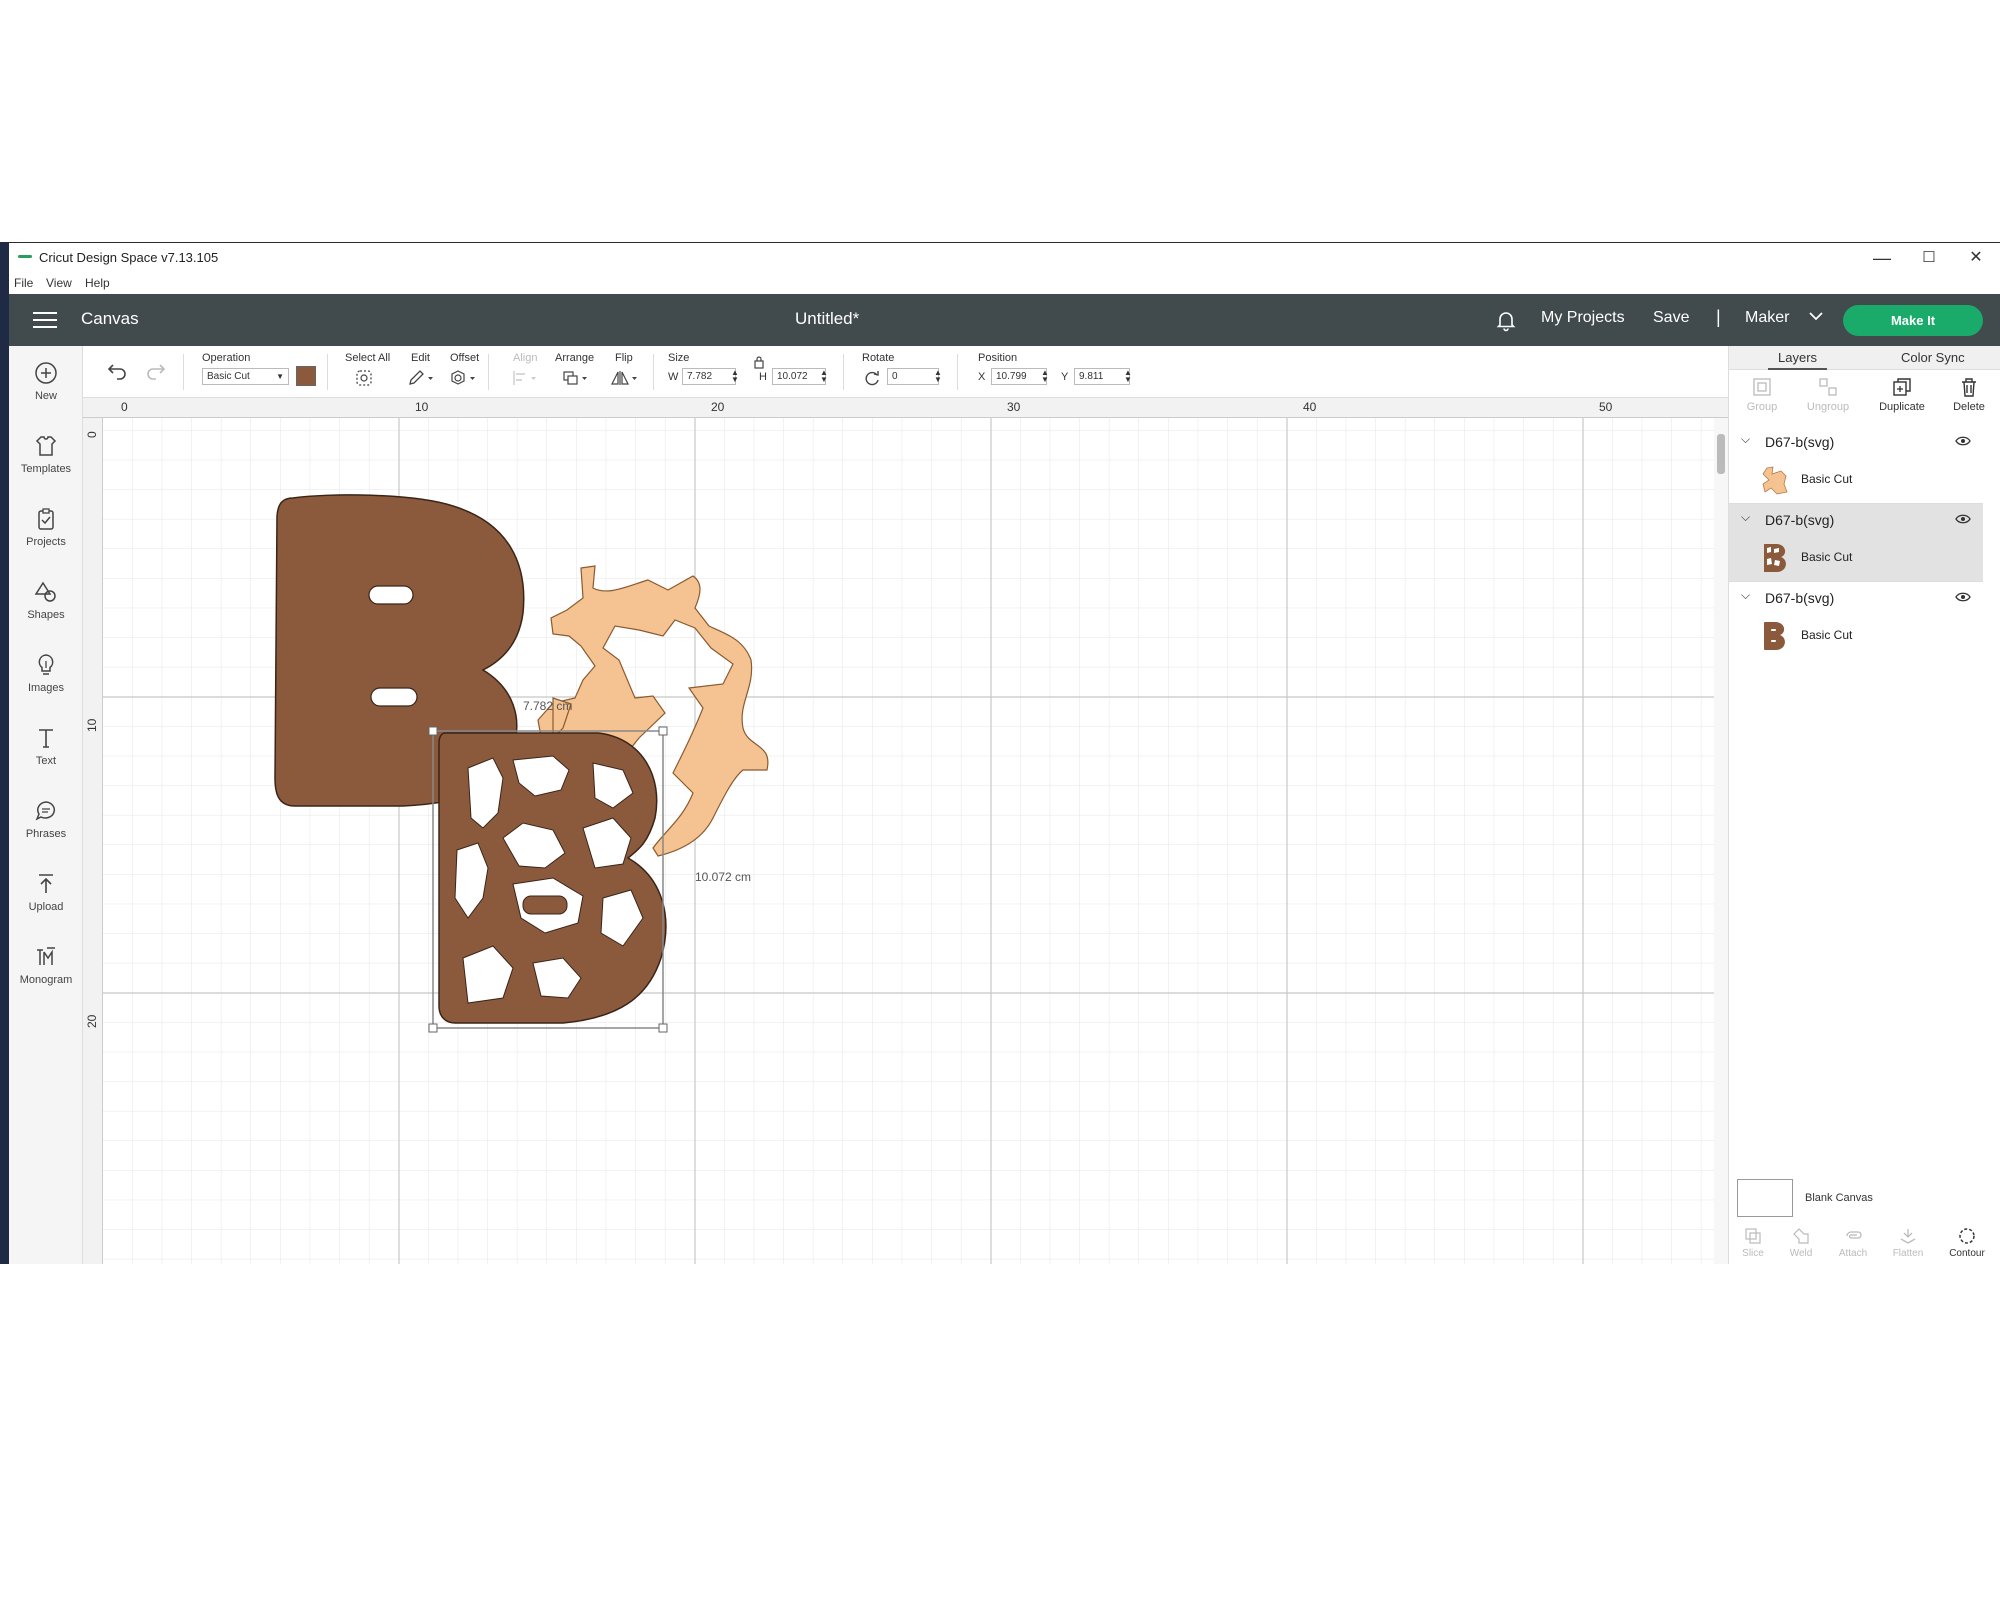 Image resolution: width=2000 pixels, height=1607 pixels. Describe the element at coordinates (1969, 407) in the screenshot. I see `delete-label: Delete` at that location.